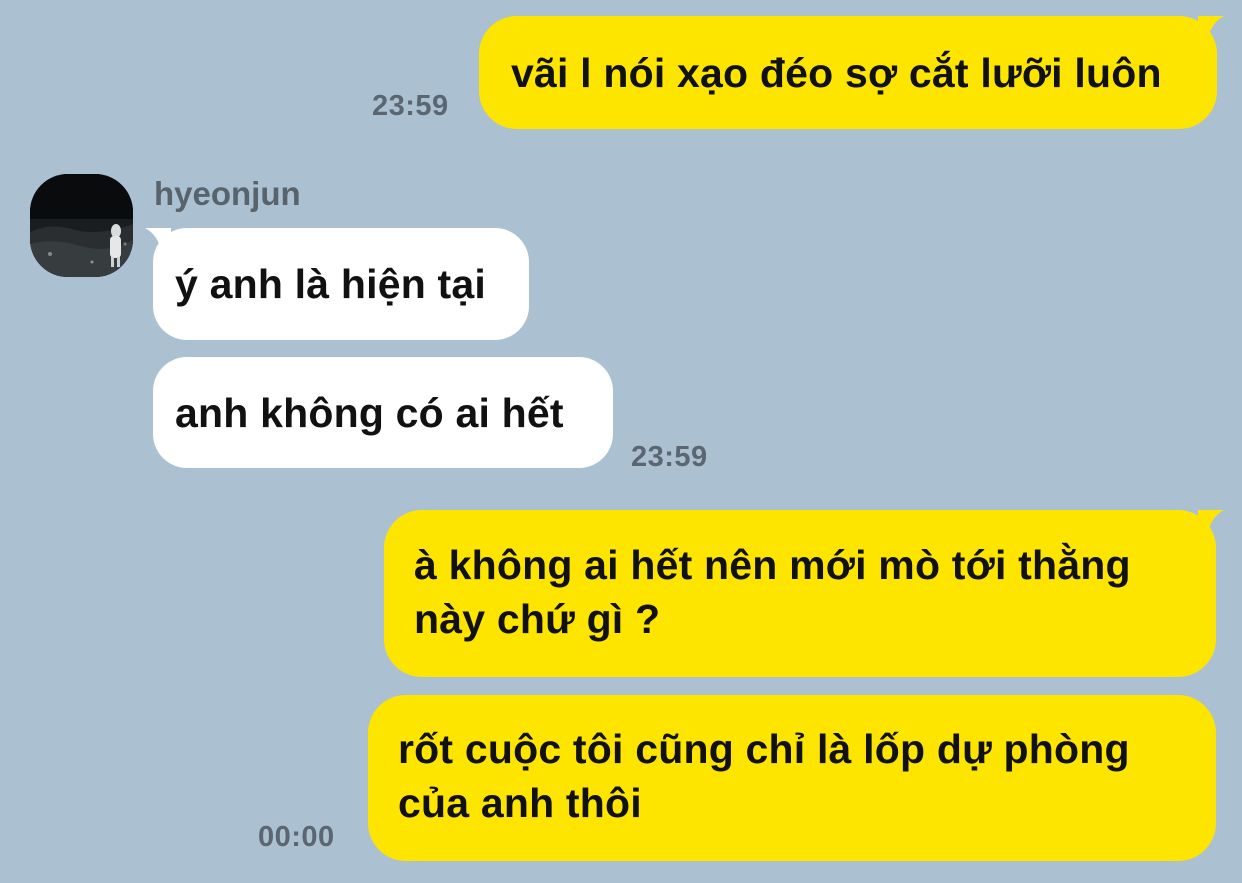 The image size is (1242, 883). I want to click on sender-avatar, so click(81, 225).